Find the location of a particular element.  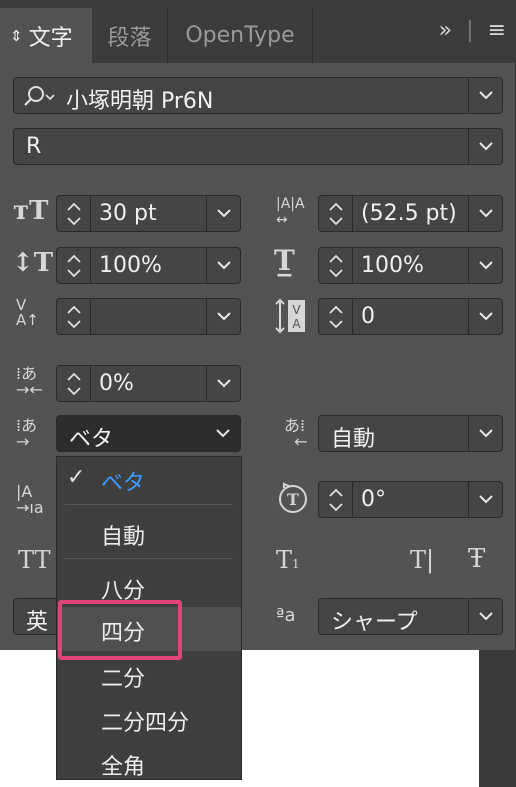

font-family-field: 小塚明朝 Pr6N is located at coordinates (258, 95).